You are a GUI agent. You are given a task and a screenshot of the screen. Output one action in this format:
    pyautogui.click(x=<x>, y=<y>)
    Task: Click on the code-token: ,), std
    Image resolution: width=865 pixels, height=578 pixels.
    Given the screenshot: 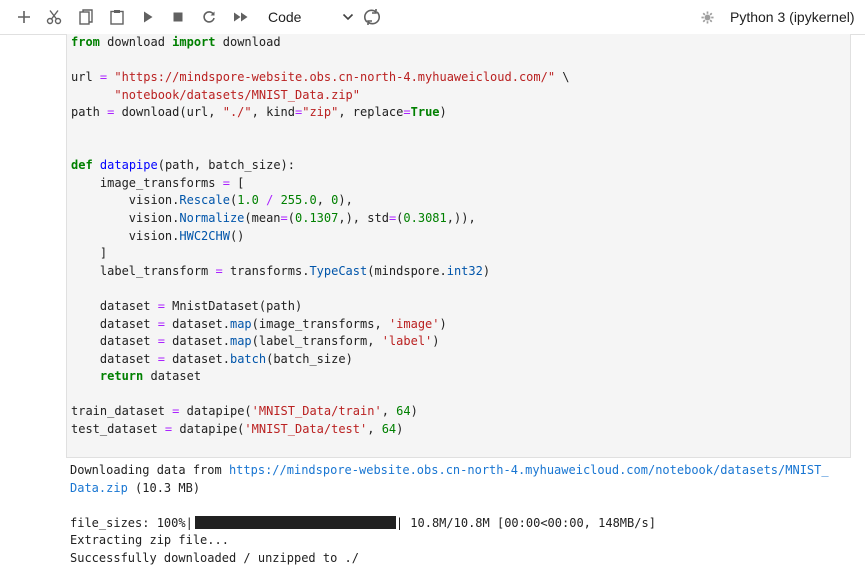 What is the action you would take?
    pyautogui.click(x=363, y=217)
    